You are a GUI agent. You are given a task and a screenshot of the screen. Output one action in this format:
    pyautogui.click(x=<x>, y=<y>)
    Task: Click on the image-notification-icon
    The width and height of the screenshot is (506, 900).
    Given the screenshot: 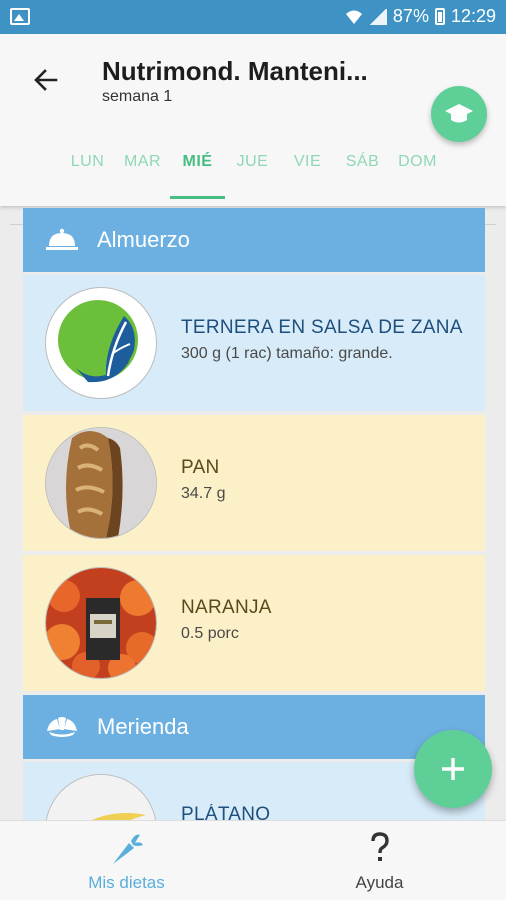 What is the action you would take?
    pyautogui.click(x=20, y=16)
    